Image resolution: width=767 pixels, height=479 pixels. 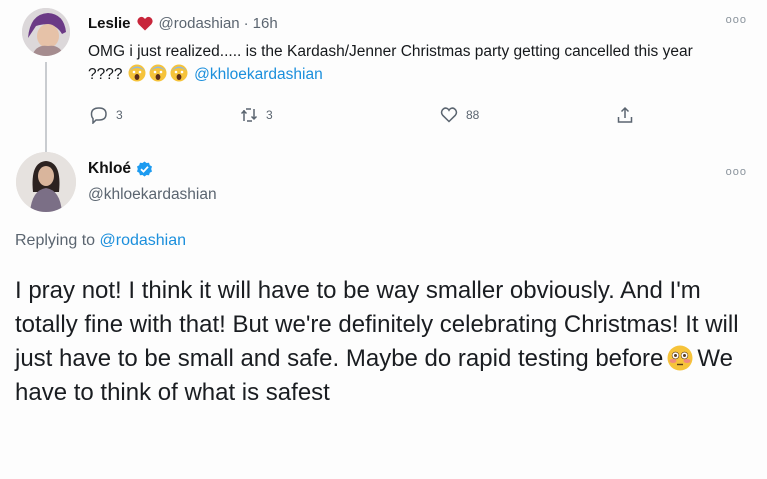 I want to click on share-icon, so click(x=625, y=114).